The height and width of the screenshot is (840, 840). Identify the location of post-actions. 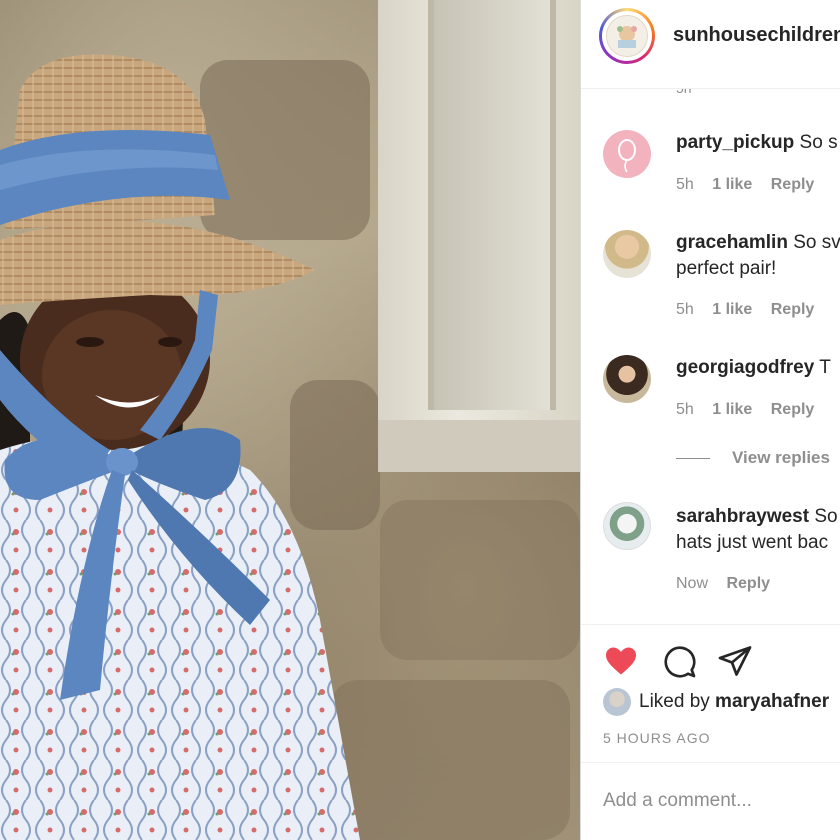
(710, 651).